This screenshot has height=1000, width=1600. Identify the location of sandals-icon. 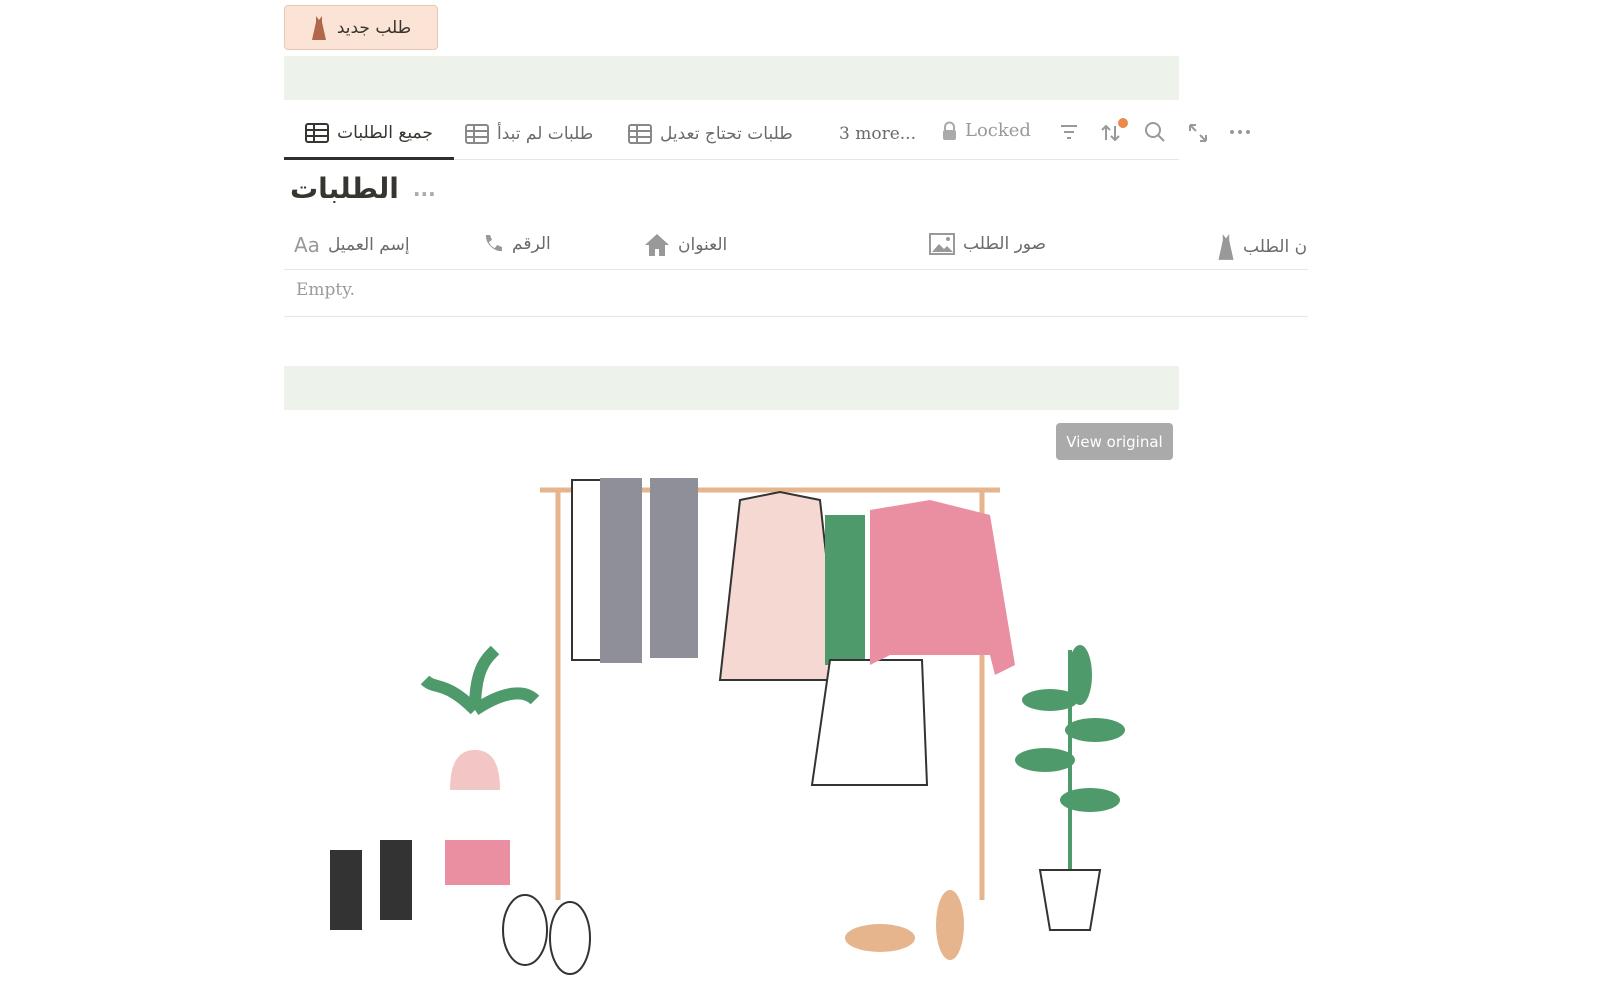
(904, 925).